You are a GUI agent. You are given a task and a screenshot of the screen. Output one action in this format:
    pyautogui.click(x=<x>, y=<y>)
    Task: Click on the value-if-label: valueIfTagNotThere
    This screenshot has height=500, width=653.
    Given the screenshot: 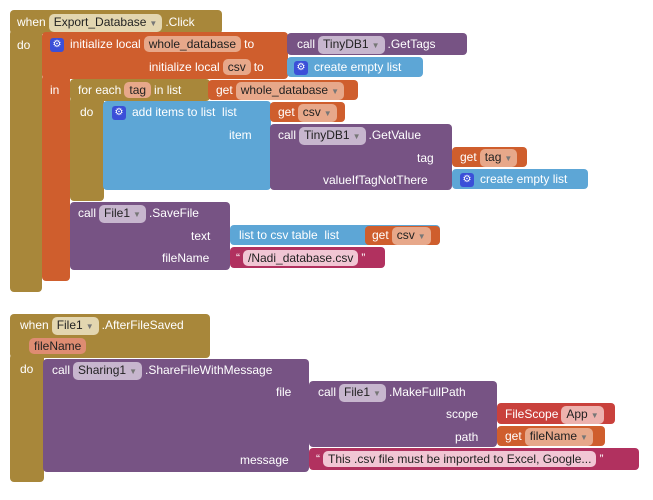 What is the action you would take?
    pyautogui.click(x=375, y=180)
    